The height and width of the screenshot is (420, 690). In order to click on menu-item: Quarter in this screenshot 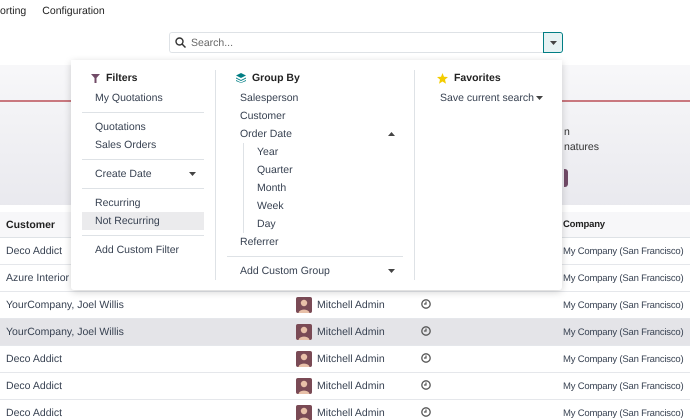, I will do `click(323, 170)`.